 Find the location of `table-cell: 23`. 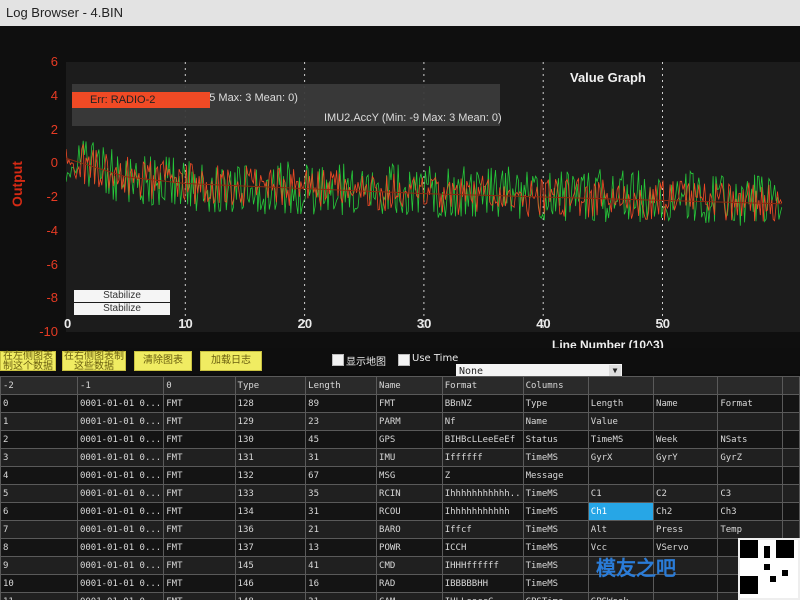

table-cell: 23 is located at coordinates (341, 421).